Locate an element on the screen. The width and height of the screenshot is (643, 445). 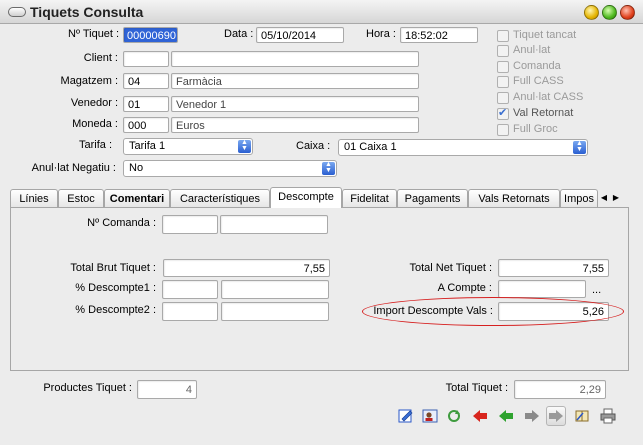
tab-payments: Pagaments is located at coordinates (432, 198).